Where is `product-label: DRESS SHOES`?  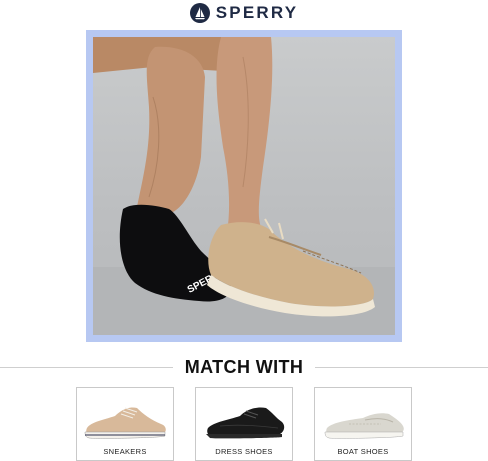 product-label: DRESS SHOES is located at coordinates (244, 451).